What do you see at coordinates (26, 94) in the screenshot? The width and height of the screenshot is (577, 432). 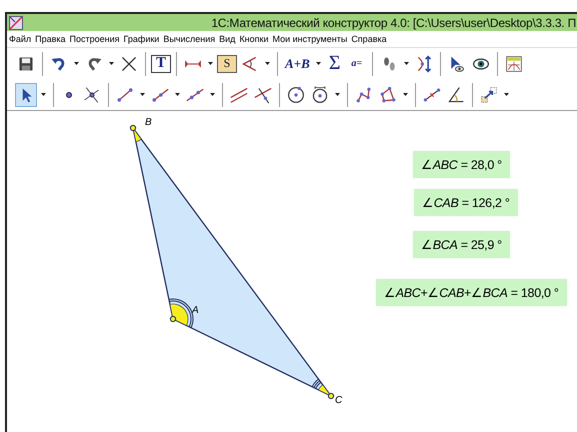 I see `pointer-button` at bounding box center [26, 94].